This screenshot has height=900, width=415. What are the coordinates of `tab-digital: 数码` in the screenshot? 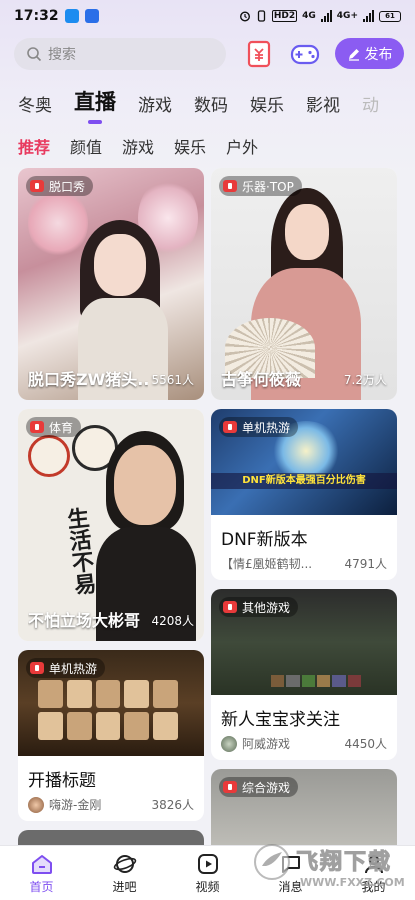 It's located at (211, 103).